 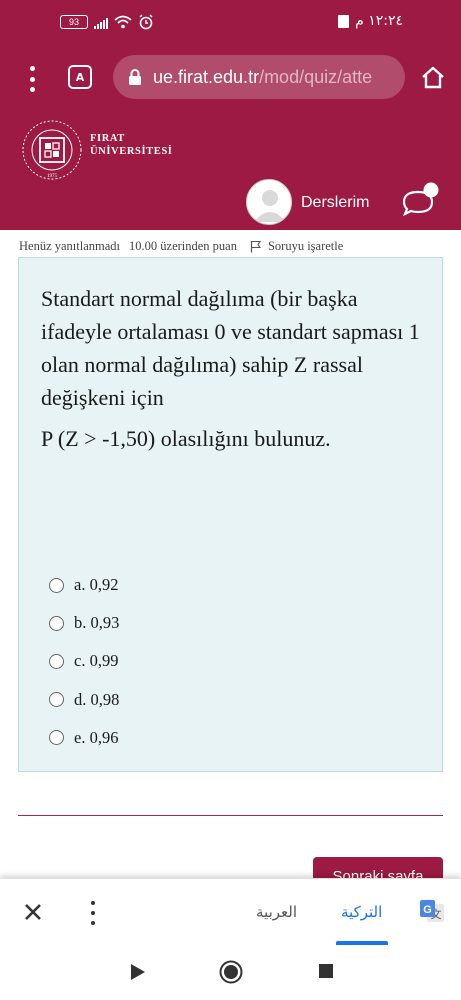 I want to click on recent-apps-icon, so click(x=326, y=971).